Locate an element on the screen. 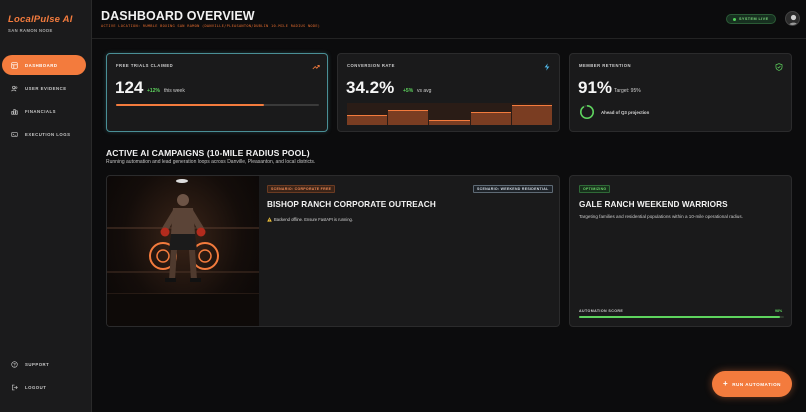 The width and height of the screenshot is (806, 412). sidebar-item-user-evidence: USER EVIDENCE is located at coordinates (44, 88).